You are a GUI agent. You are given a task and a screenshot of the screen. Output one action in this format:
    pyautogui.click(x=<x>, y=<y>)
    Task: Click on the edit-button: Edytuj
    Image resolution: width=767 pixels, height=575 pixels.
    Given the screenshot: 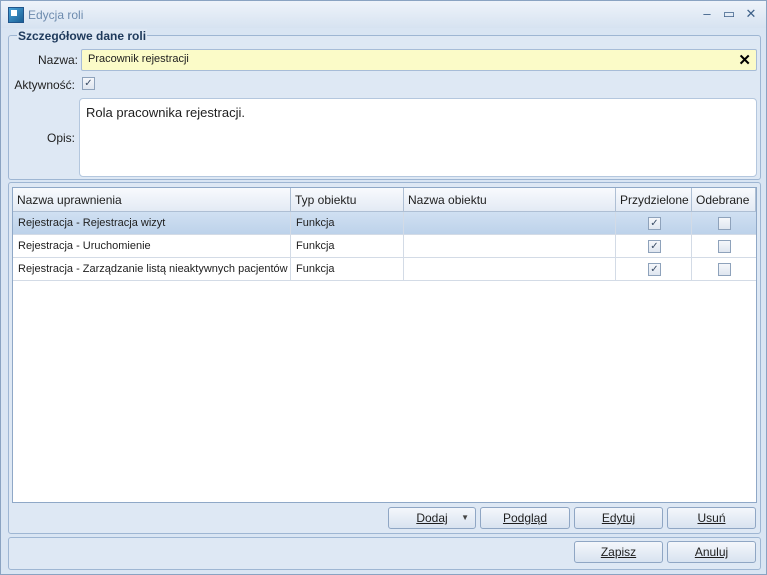 What is the action you would take?
    pyautogui.click(x=618, y=518)
    